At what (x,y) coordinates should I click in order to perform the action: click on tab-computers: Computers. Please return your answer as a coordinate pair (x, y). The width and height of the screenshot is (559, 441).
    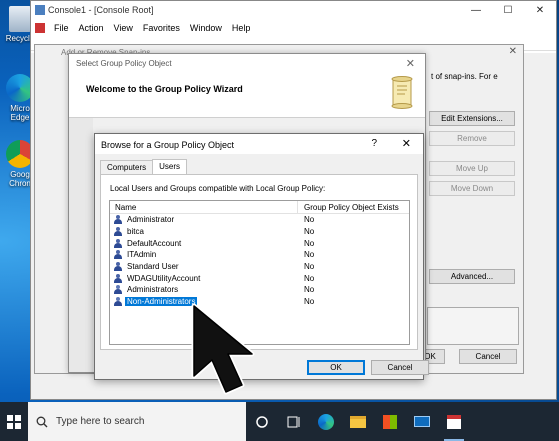
    Looking at the image, I should click on (127, 167).